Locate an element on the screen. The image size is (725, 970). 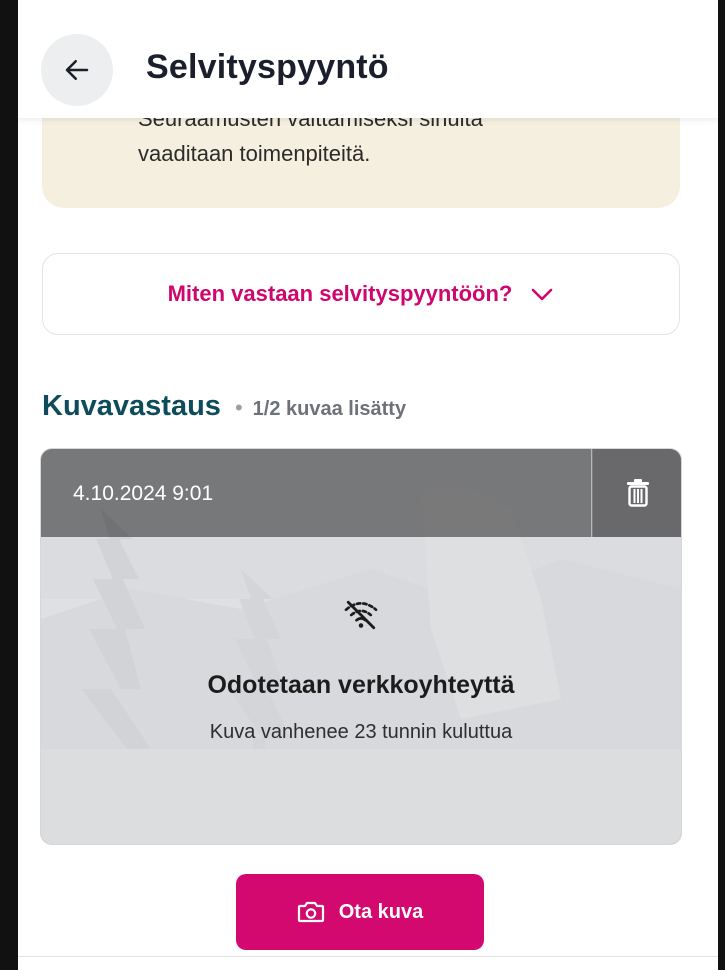
chevron-down-icon is located at coordinates (542, 294).